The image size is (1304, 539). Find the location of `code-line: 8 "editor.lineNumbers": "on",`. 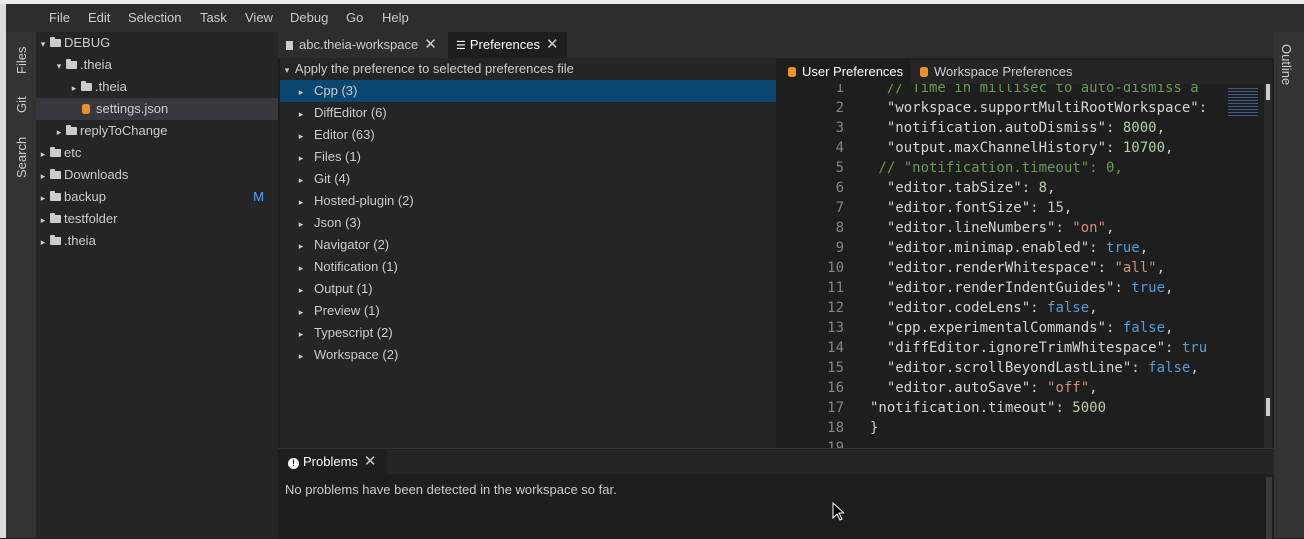

code-line: 8 "editor.lineNumbers": "on", is located at coordinates (1001, 228).